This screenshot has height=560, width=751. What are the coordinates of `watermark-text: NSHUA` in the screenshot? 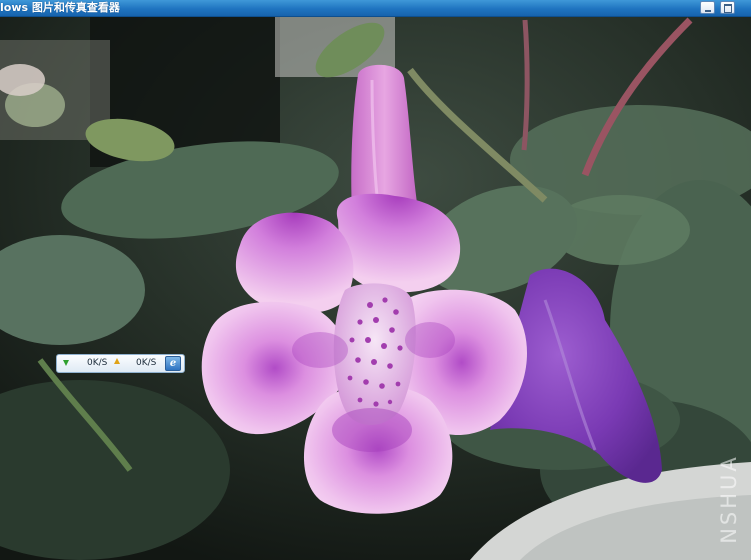 It's located at (729, 499).